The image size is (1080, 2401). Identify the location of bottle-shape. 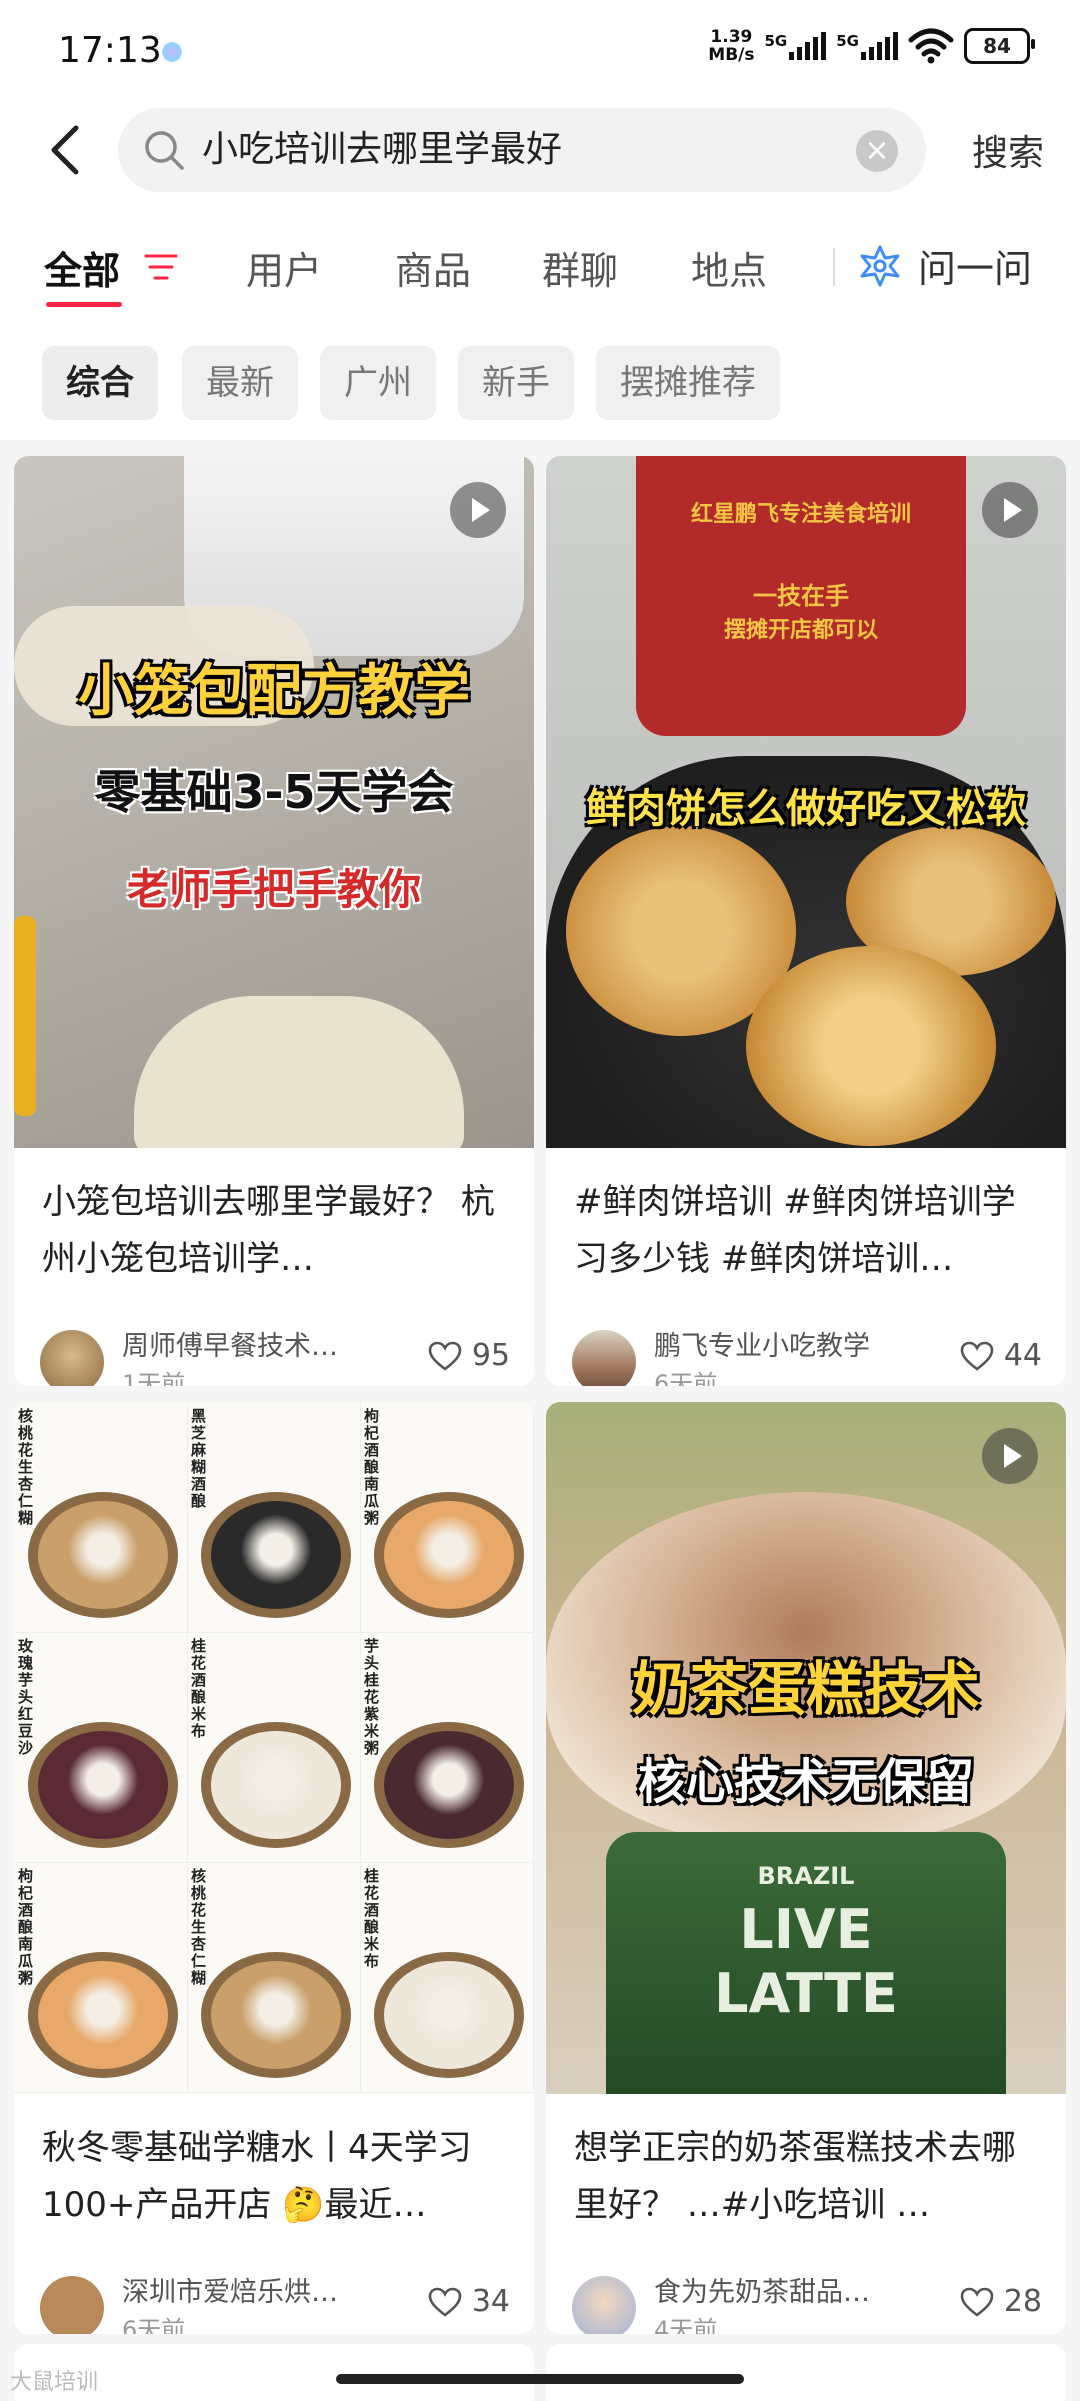
(25, 1016).